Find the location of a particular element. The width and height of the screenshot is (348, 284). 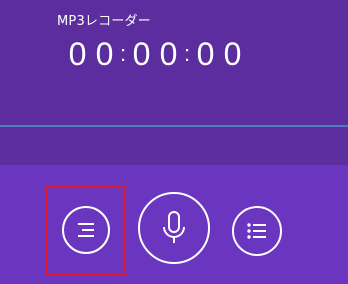

recordings-list-button is located at coordinates (257, 231).